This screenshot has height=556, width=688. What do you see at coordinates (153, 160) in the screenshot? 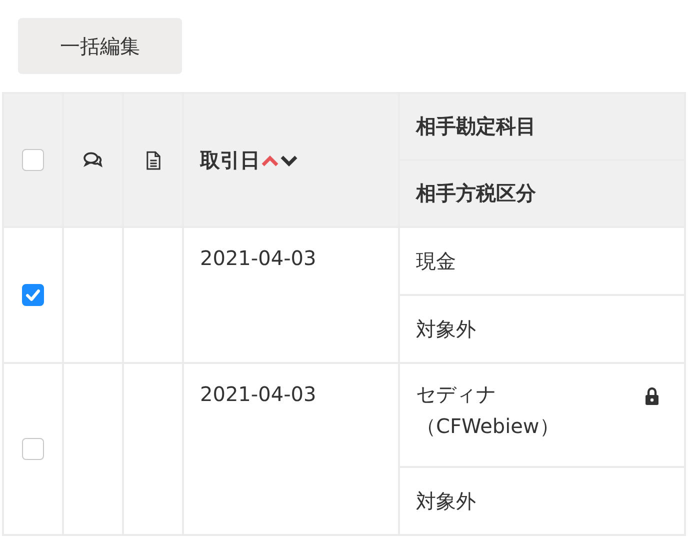
I see `document-icon` at bounding box center [153, 160].